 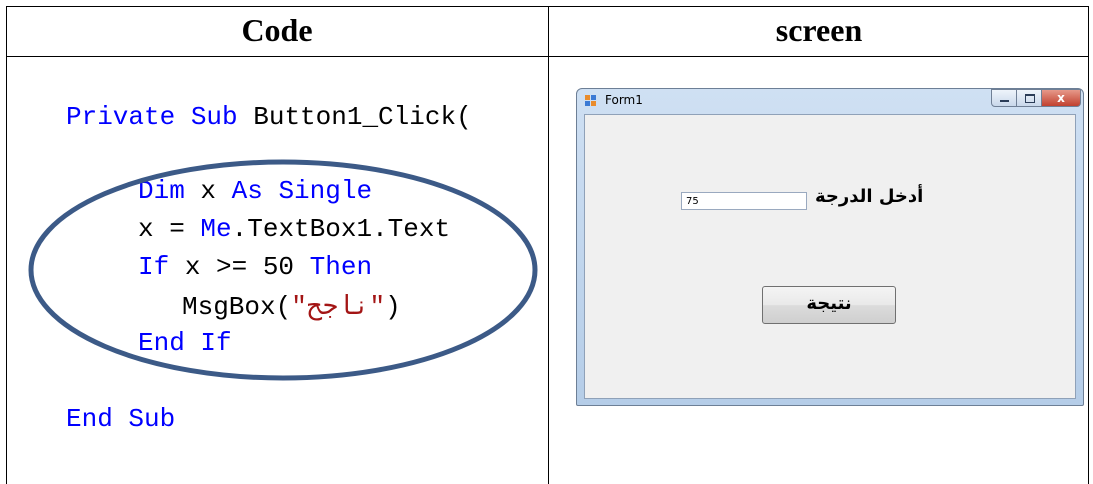 What do you see at coordinates (1004, 98) in the screenshot?
I see `minimize-button` at bounding box center [1004, 98].